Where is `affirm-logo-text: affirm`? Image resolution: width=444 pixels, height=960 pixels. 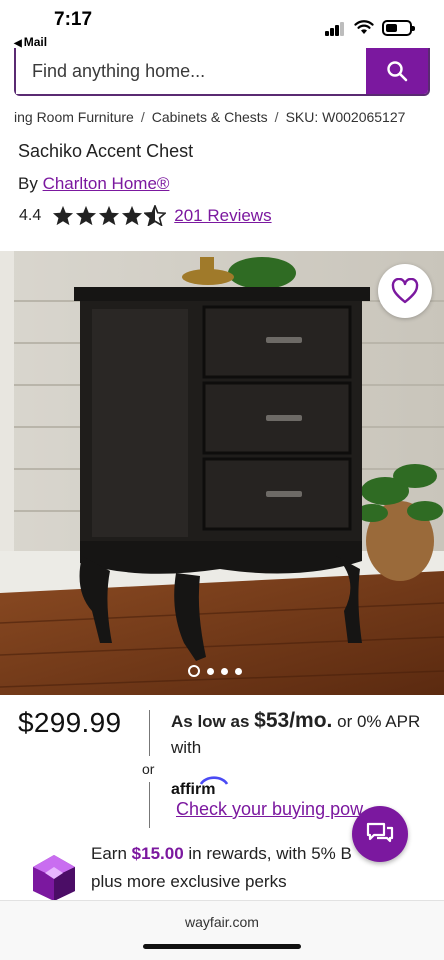 affirm-logo-text: affirm is located at coordinates (193, 789).